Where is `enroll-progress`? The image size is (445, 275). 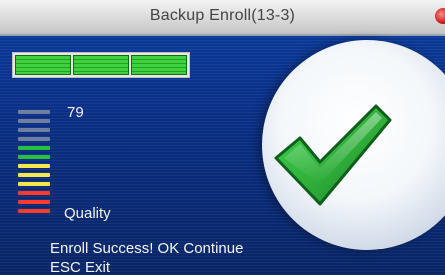 enroll-progress is located at coordinates (101, 65).